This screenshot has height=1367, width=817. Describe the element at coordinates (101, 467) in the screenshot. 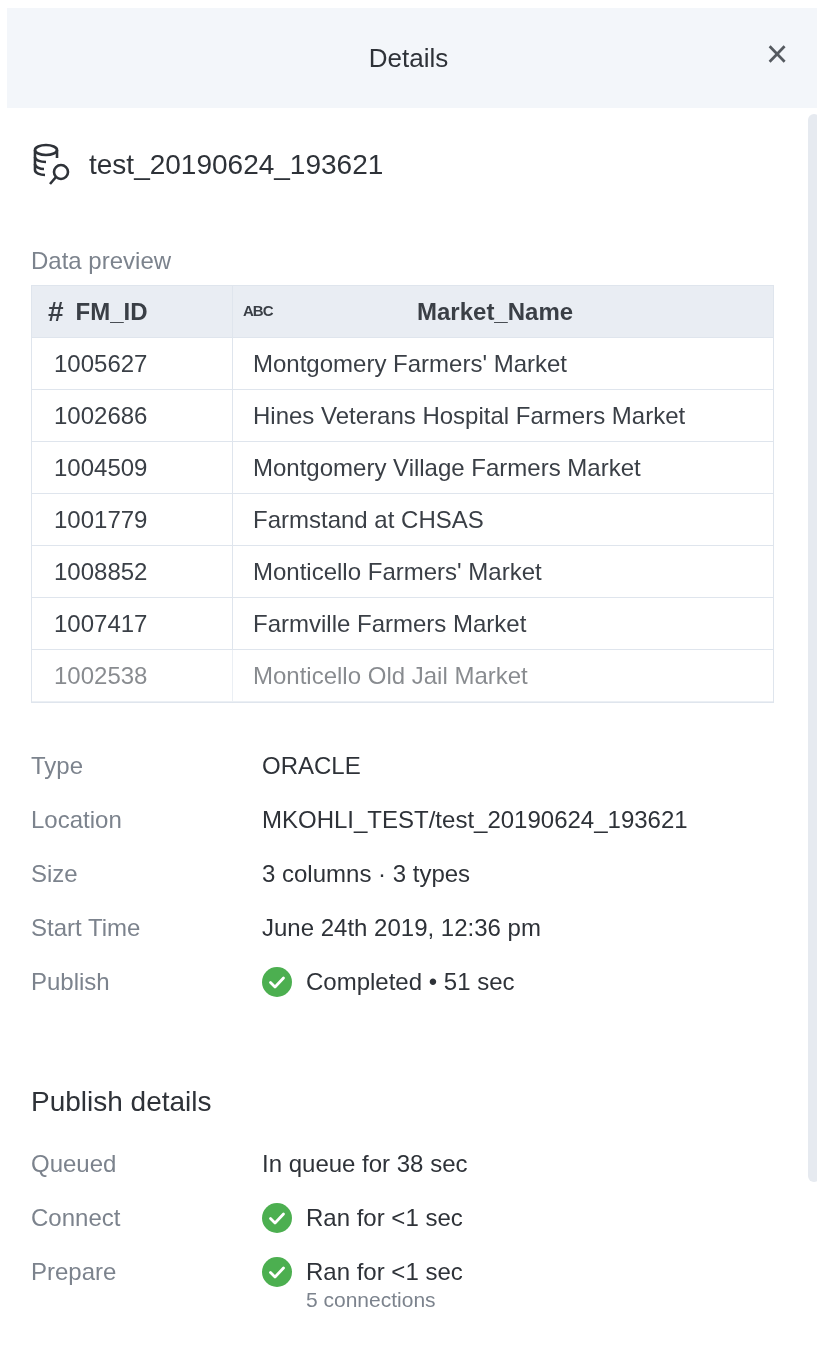

I see `table-cell-text: 1004509` at that location.